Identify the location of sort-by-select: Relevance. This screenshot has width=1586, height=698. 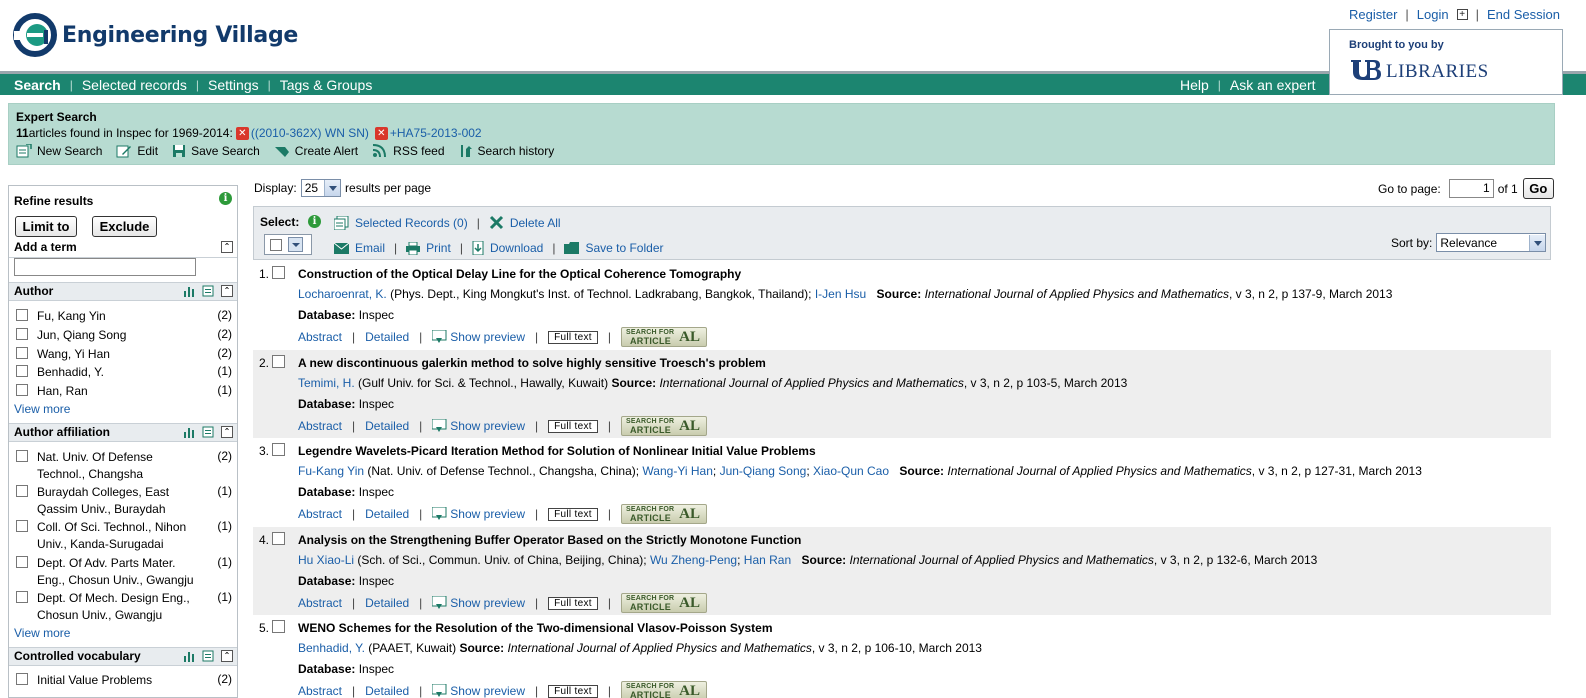
(1491, 242).